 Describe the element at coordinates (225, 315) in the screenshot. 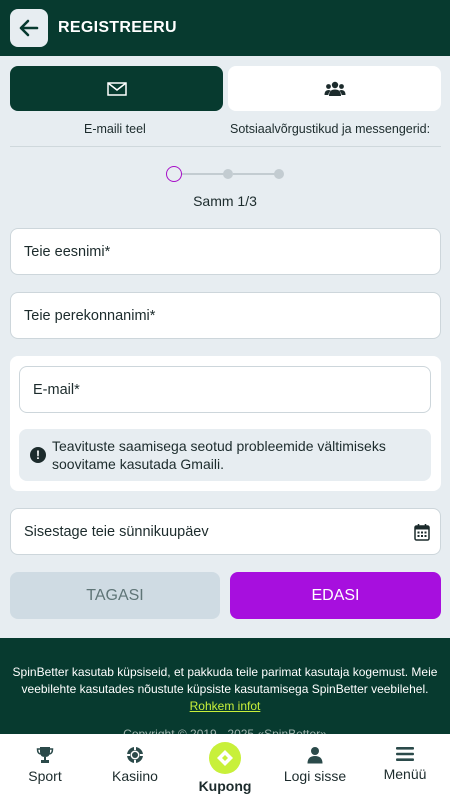

I see `last-name-field: Teie perekonnanimi*` at that location.